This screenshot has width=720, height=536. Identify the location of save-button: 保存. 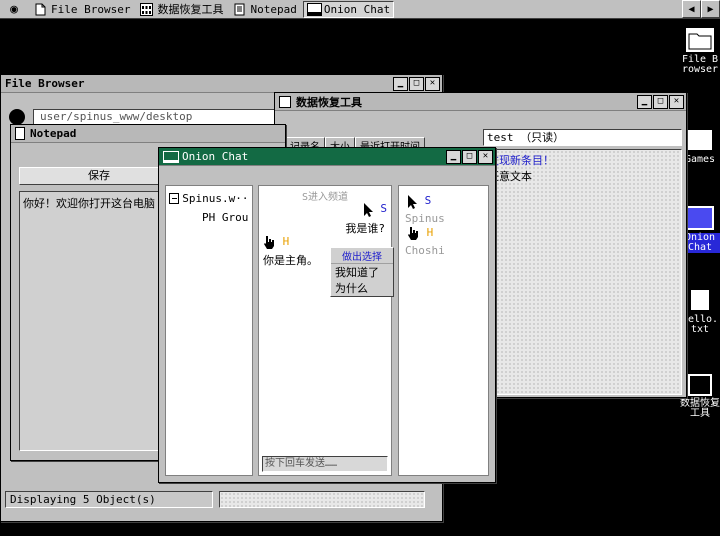
(99, 176).